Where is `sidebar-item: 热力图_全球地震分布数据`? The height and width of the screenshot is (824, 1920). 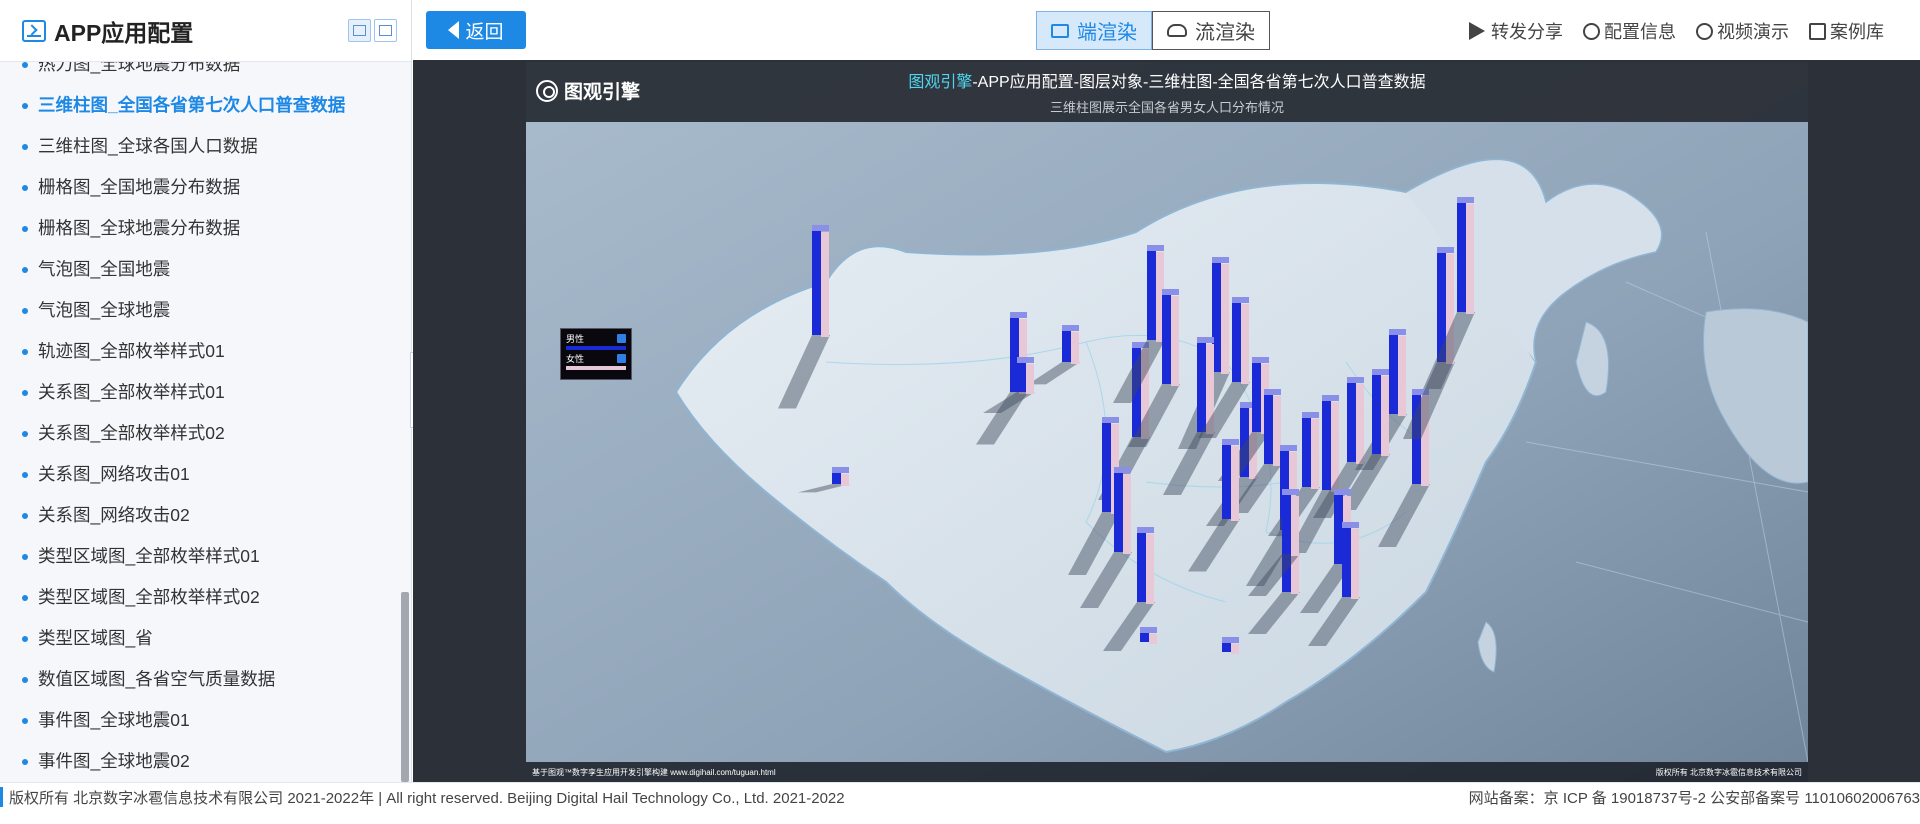
sidebar-item: 热力图_全球地震分布数据 is located at coordinates (130, 69).